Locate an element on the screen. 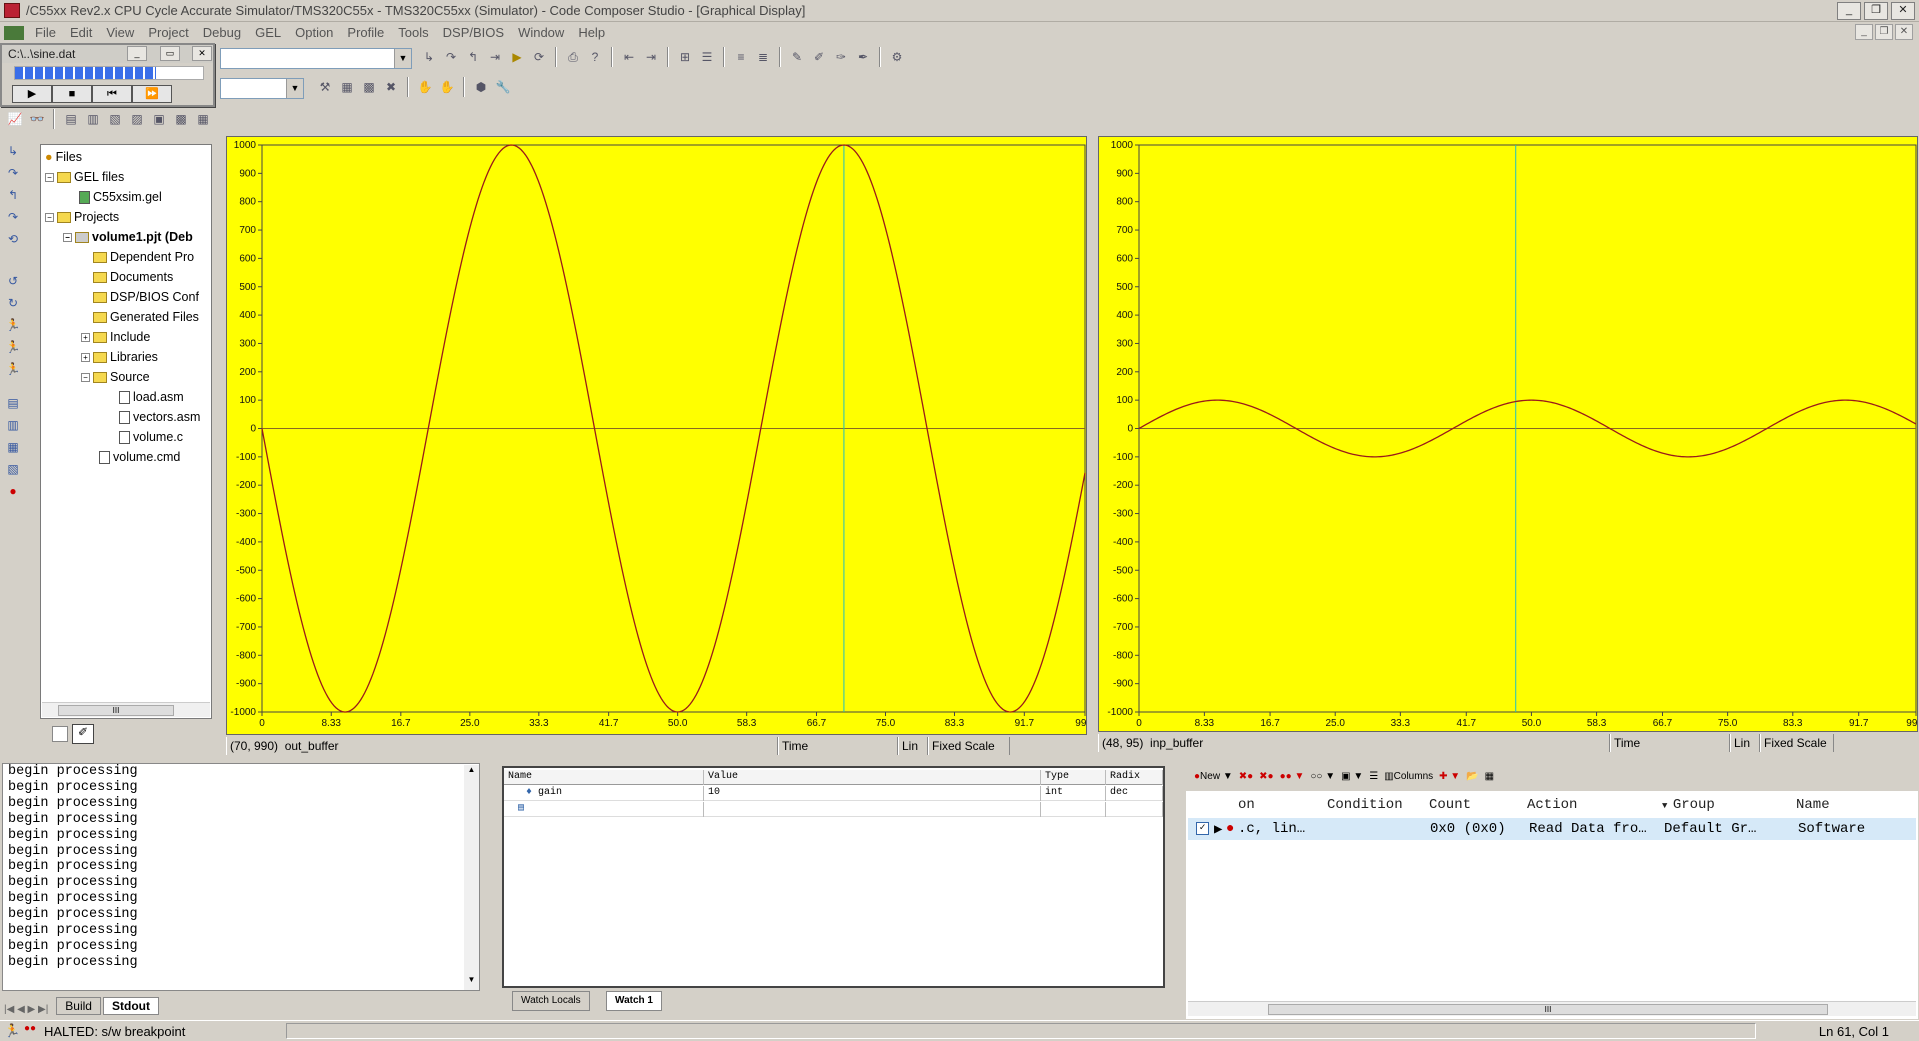  watch-col-name: Name is located at coordinates (604, 777).